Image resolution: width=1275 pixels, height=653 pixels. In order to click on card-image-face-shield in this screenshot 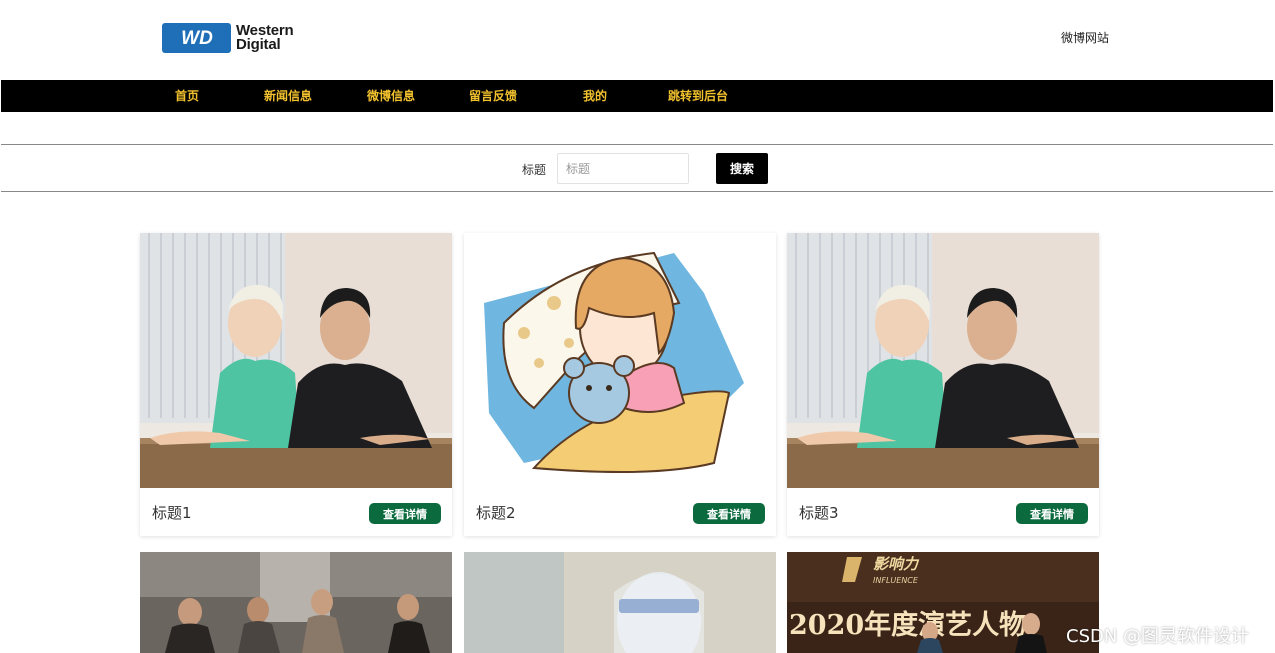, I will do `click(620, 602)`.